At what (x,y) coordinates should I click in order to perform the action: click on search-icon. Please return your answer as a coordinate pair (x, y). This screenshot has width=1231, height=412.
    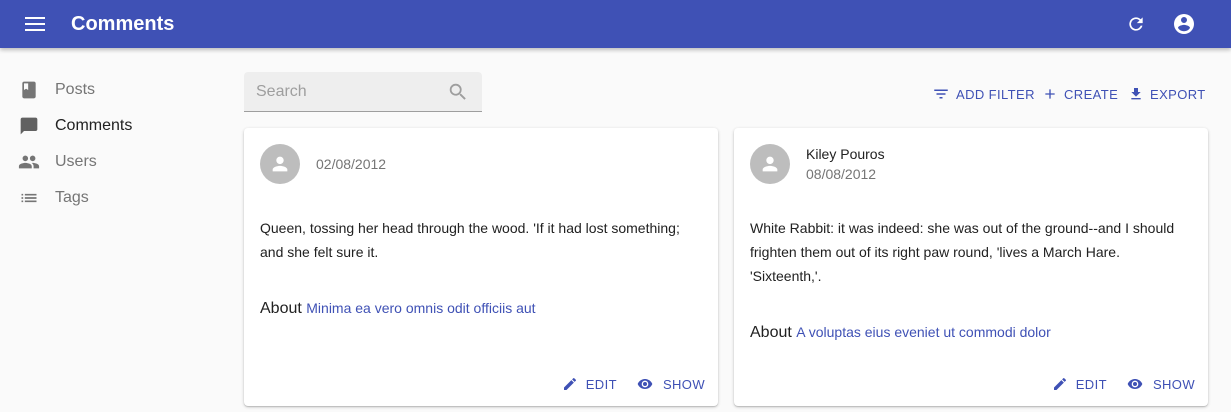
    Looking at the image, I should click on (457, 91).